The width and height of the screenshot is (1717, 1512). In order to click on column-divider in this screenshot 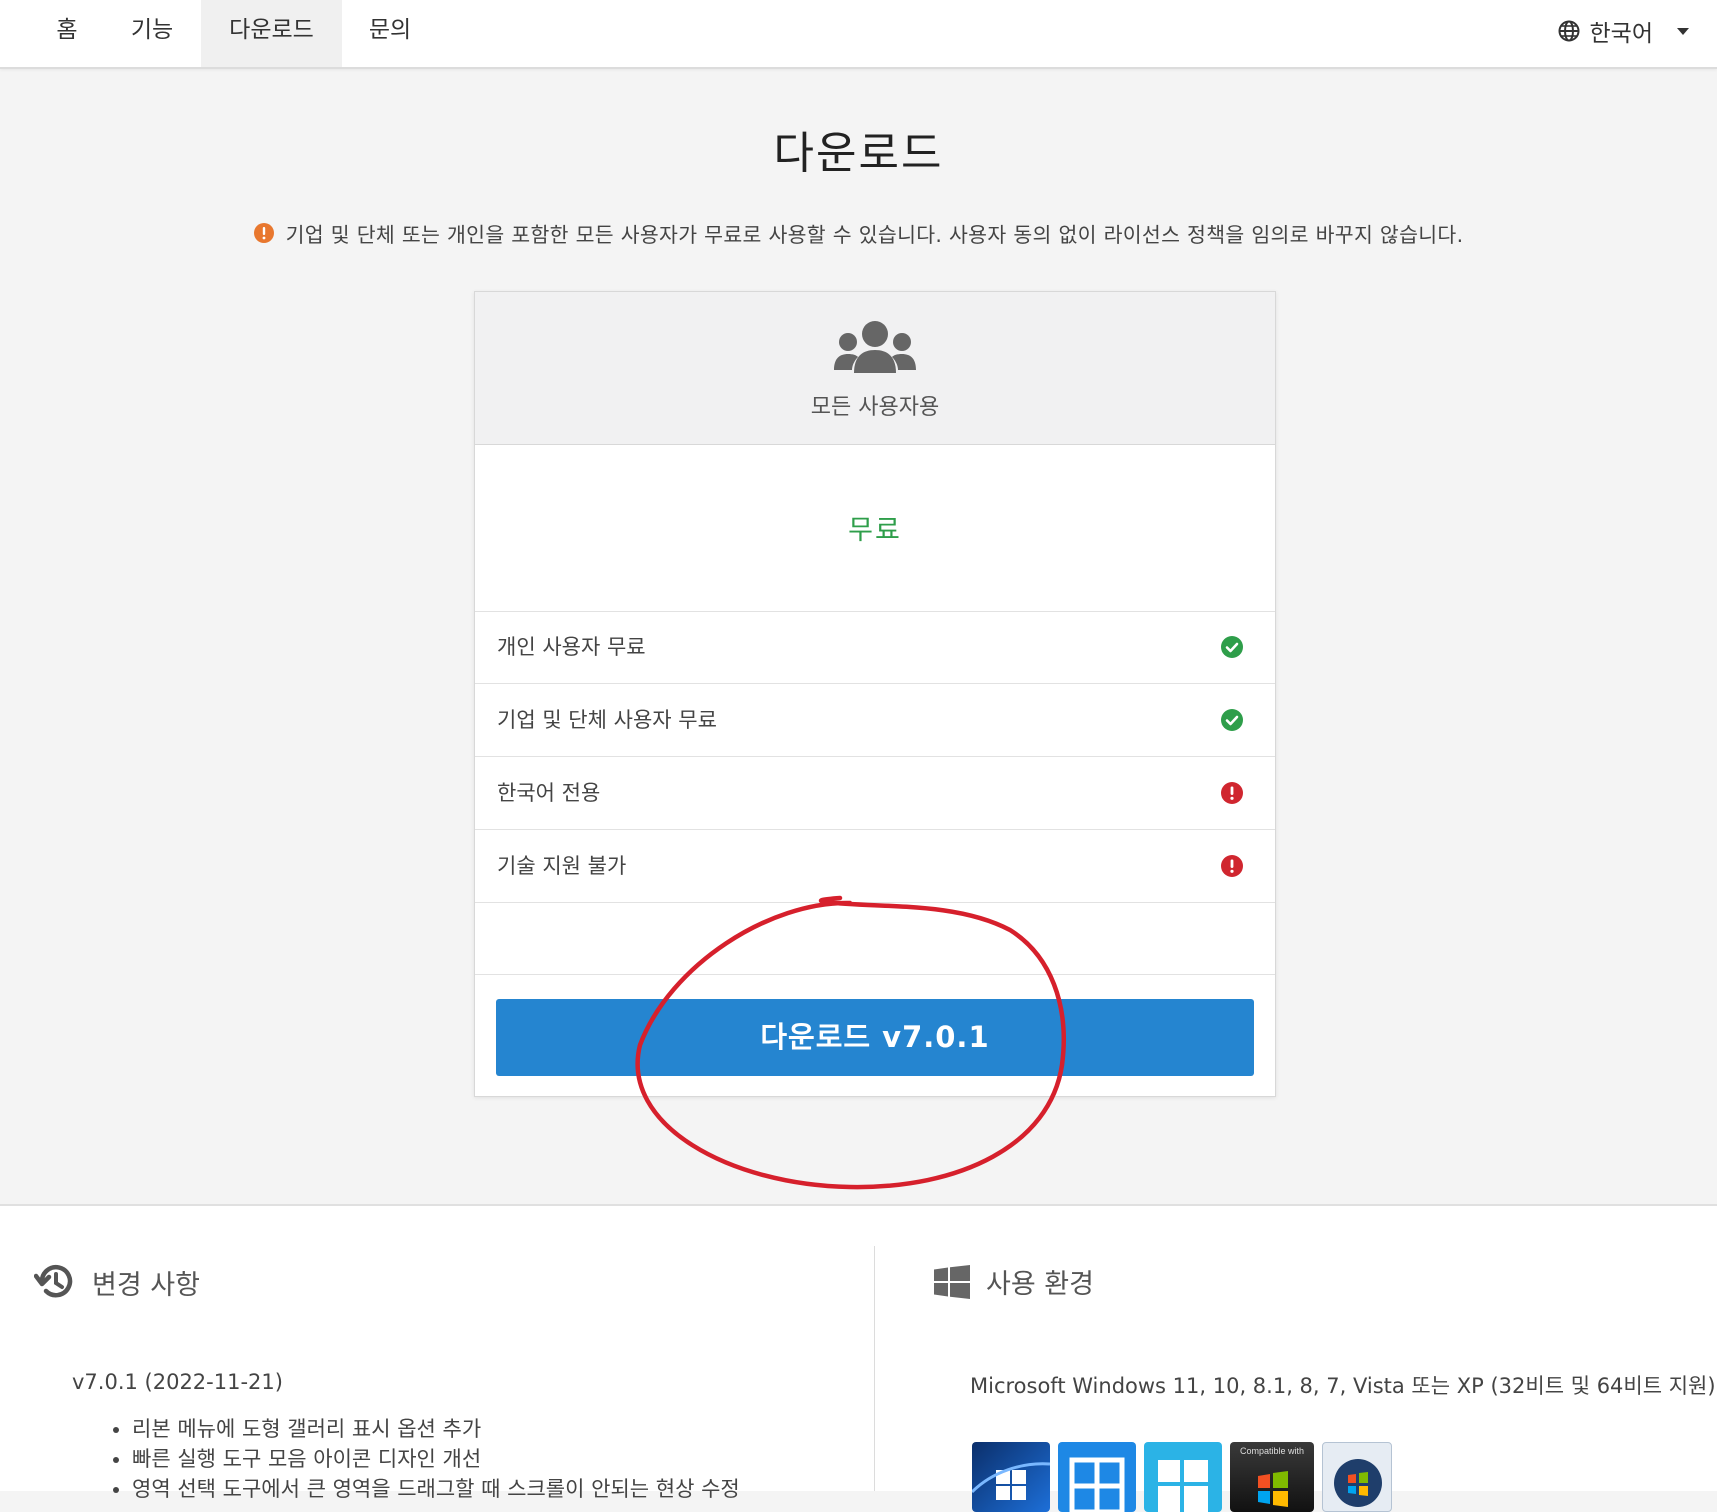, I will do `click(874, 1368)`.